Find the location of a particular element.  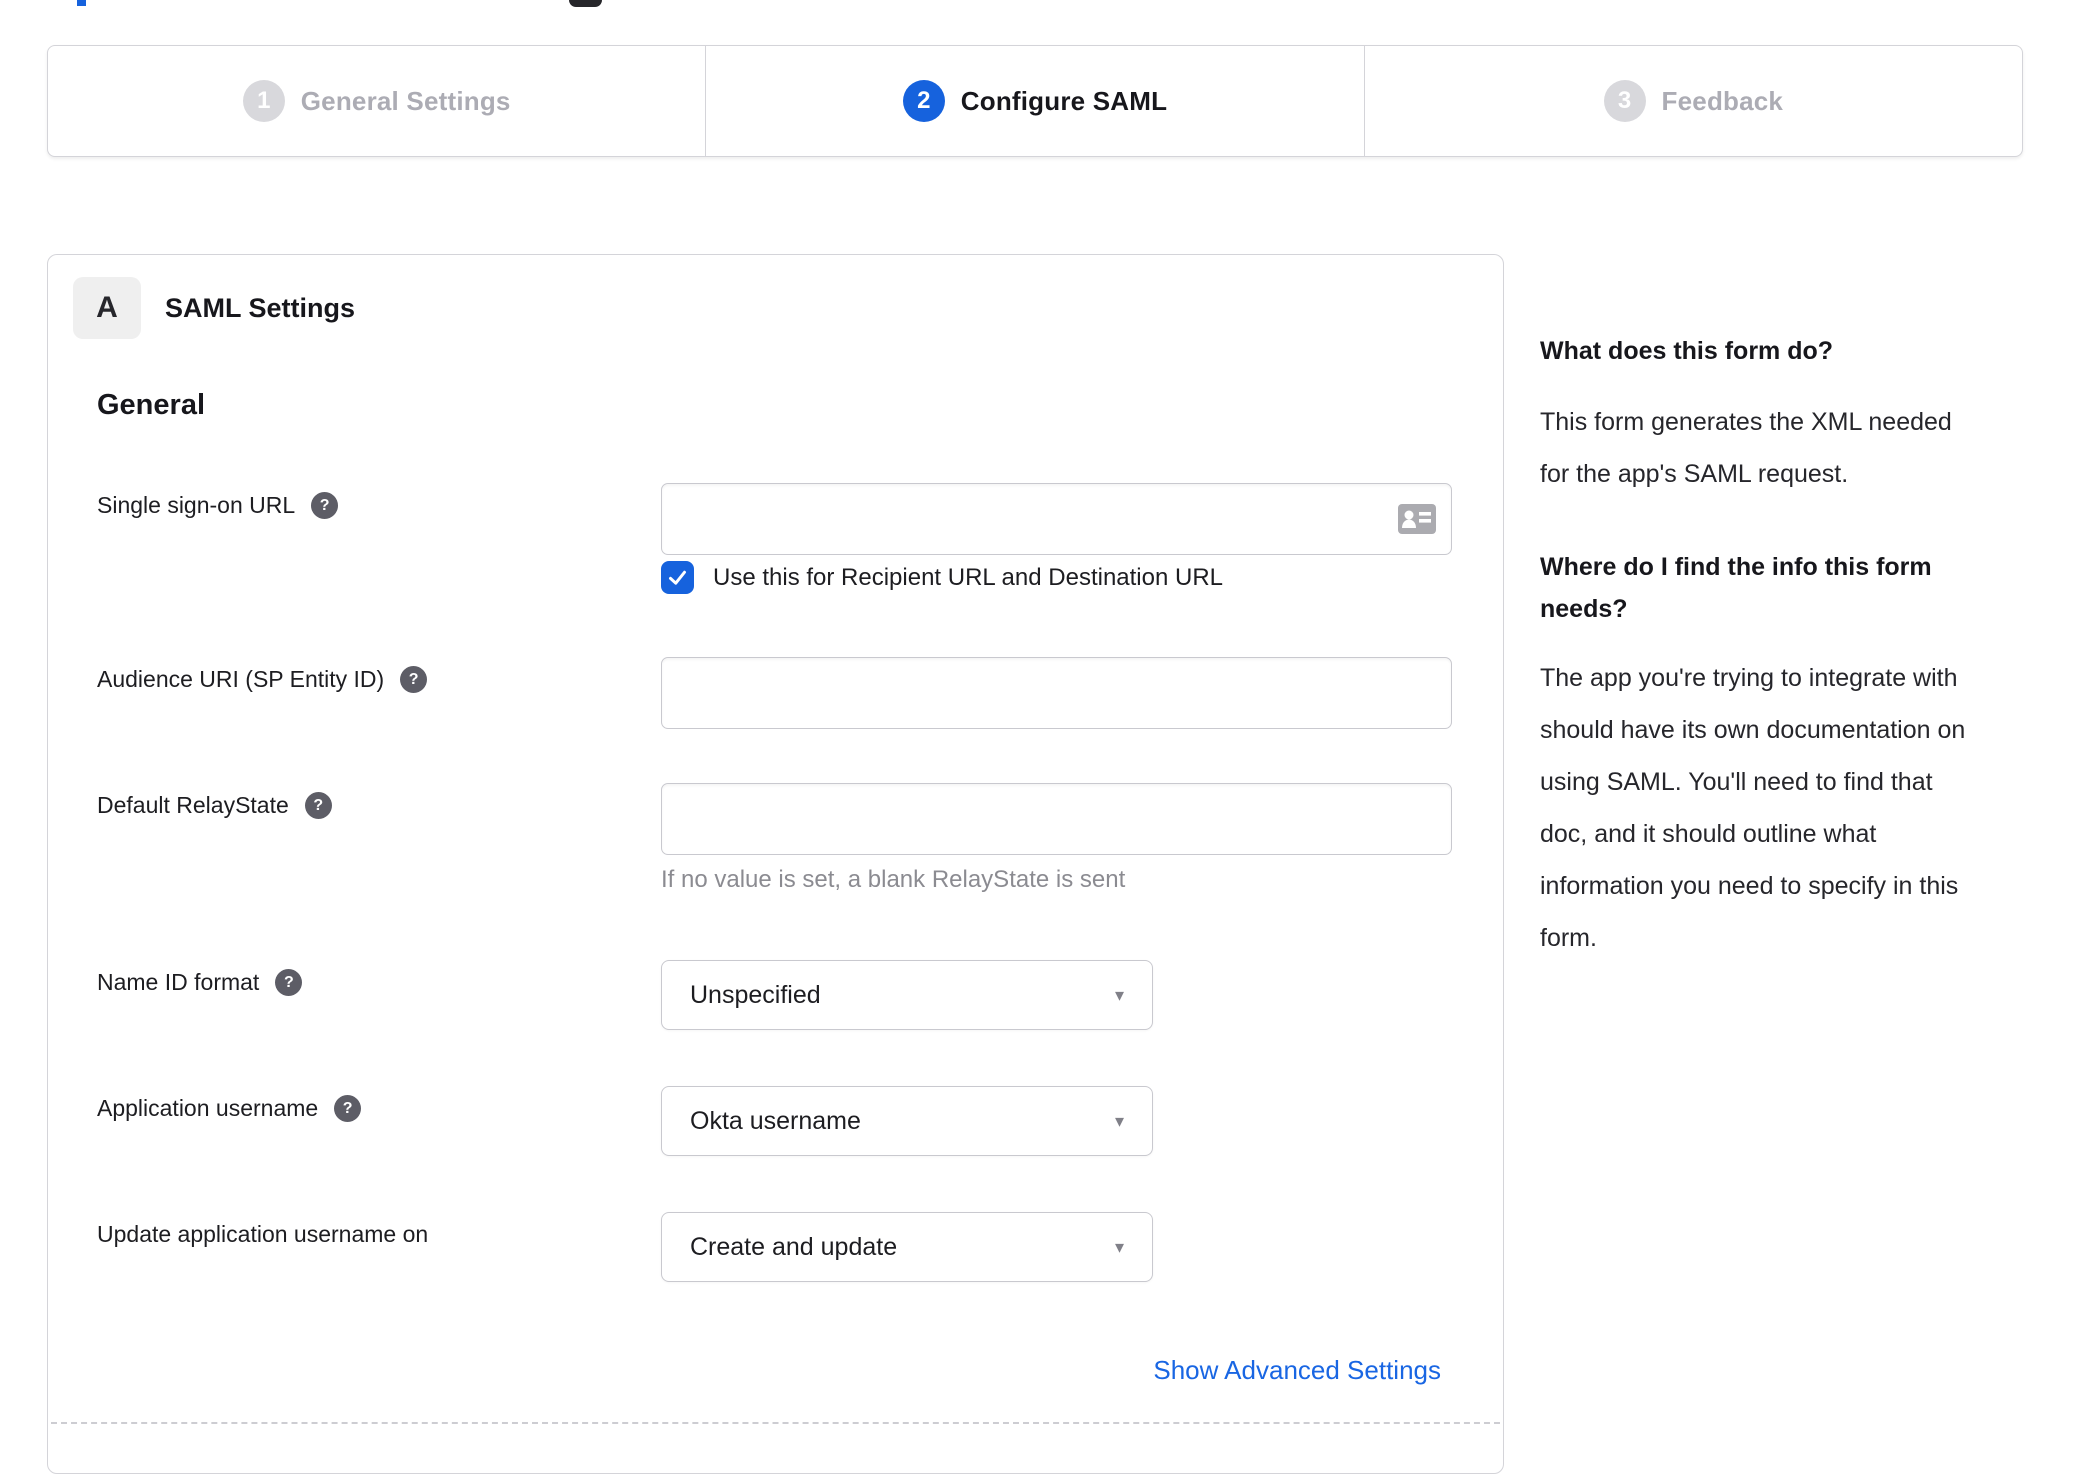

step-general-settings: 1 General Settings is located at coordinates (376, 101).